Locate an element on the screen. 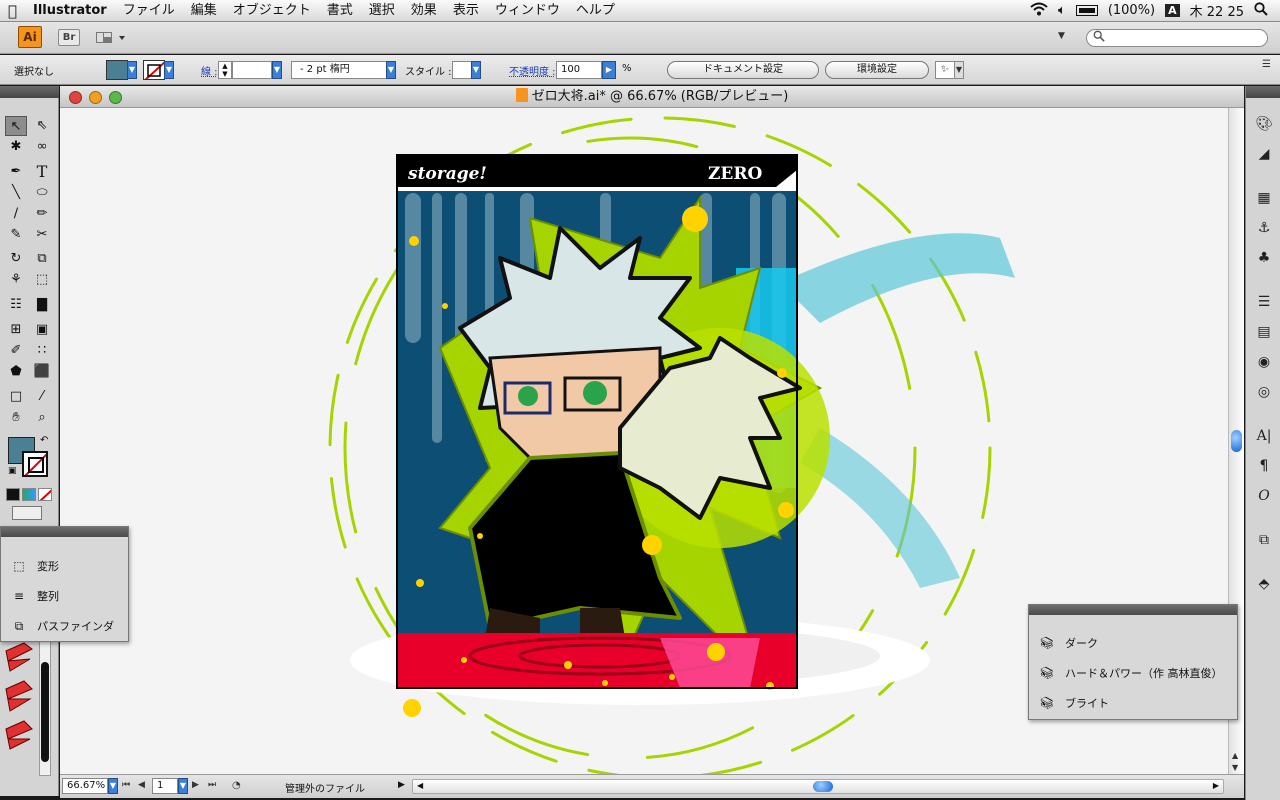  pen-tool-icon: ✒︎ is located at coordinates (16, 172).